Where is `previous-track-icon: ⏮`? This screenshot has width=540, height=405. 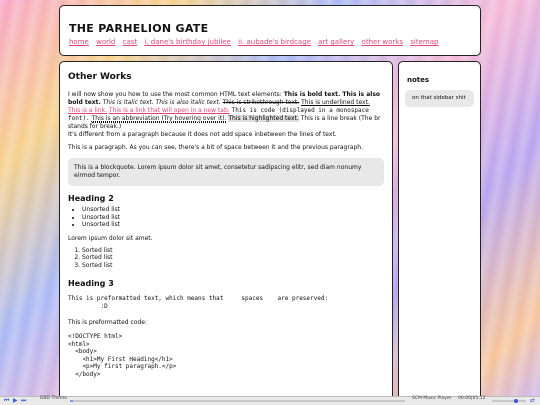
previous-track-icon: ⏮ is located at coordinates (6, 401).